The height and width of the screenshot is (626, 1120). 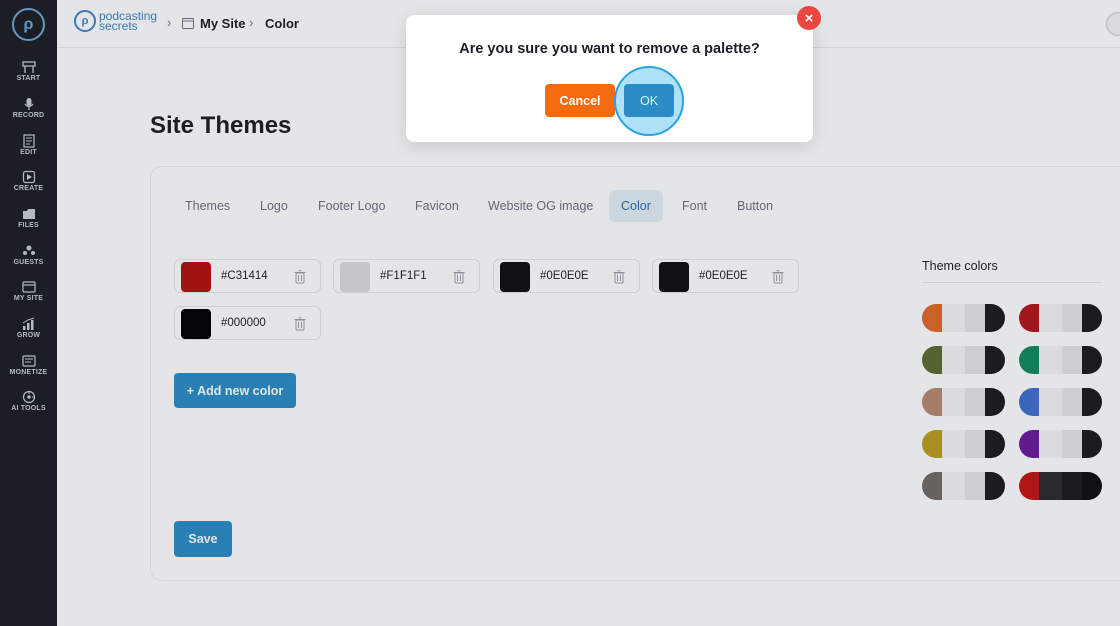 What do you see at coordinates (809, 18) in the screenshot?
I see `close-icon: ×` at bounding box center [809, 18].